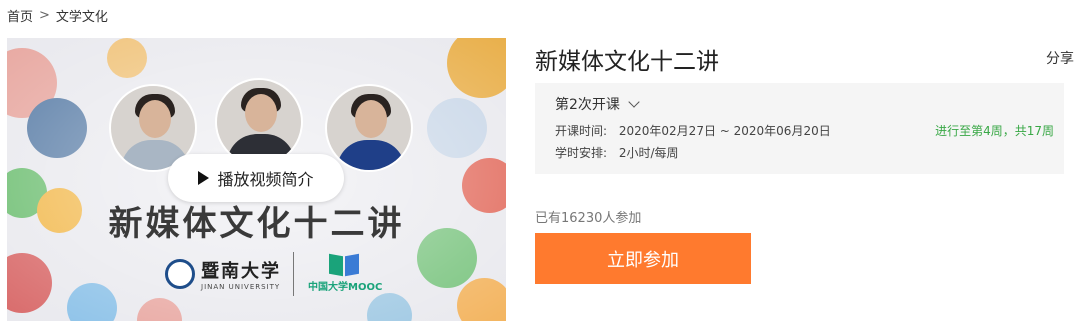 The width and height of the screenshot is (1080, 329). Describe the element at coordinates (256, 224) in the screenshot. I see `cover-title: 新媒体文化十二讲` at that location.